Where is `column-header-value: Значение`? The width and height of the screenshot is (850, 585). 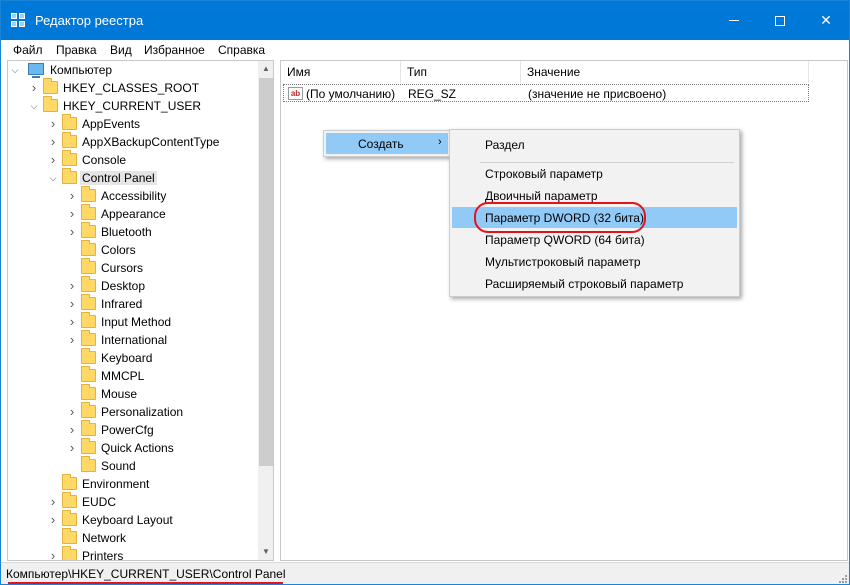 column-header-value: Значение is located at coordinates (665, 72).